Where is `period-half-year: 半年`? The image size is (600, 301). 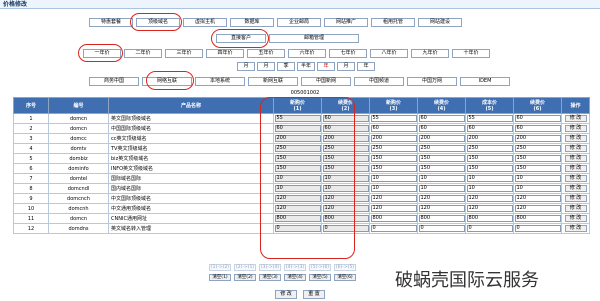 period-half-year: 半年 is located at coordinates (306, 66).